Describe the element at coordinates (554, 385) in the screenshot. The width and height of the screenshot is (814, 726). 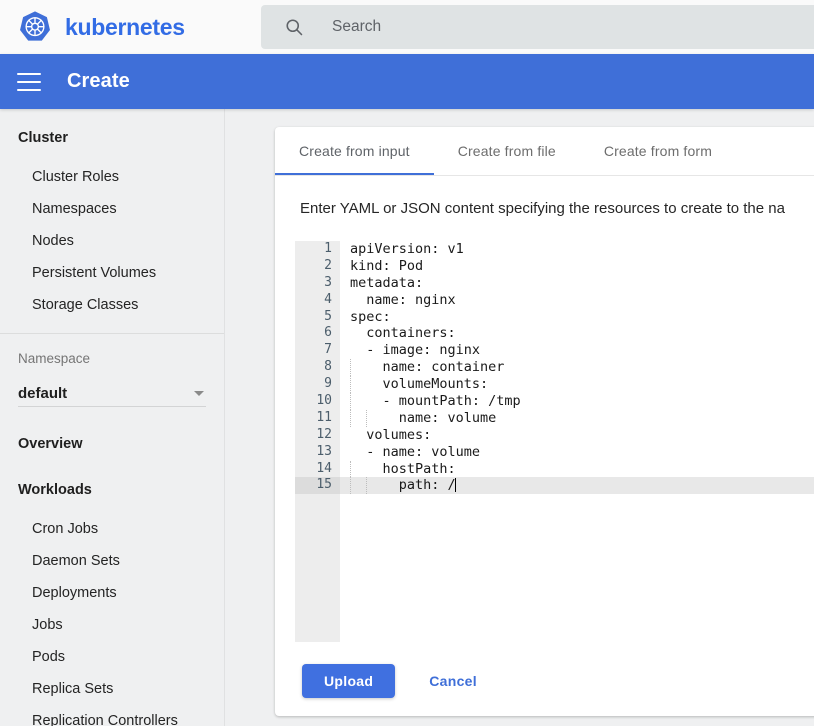
I see `editor-line: 9 volumeMounts:` at that location.